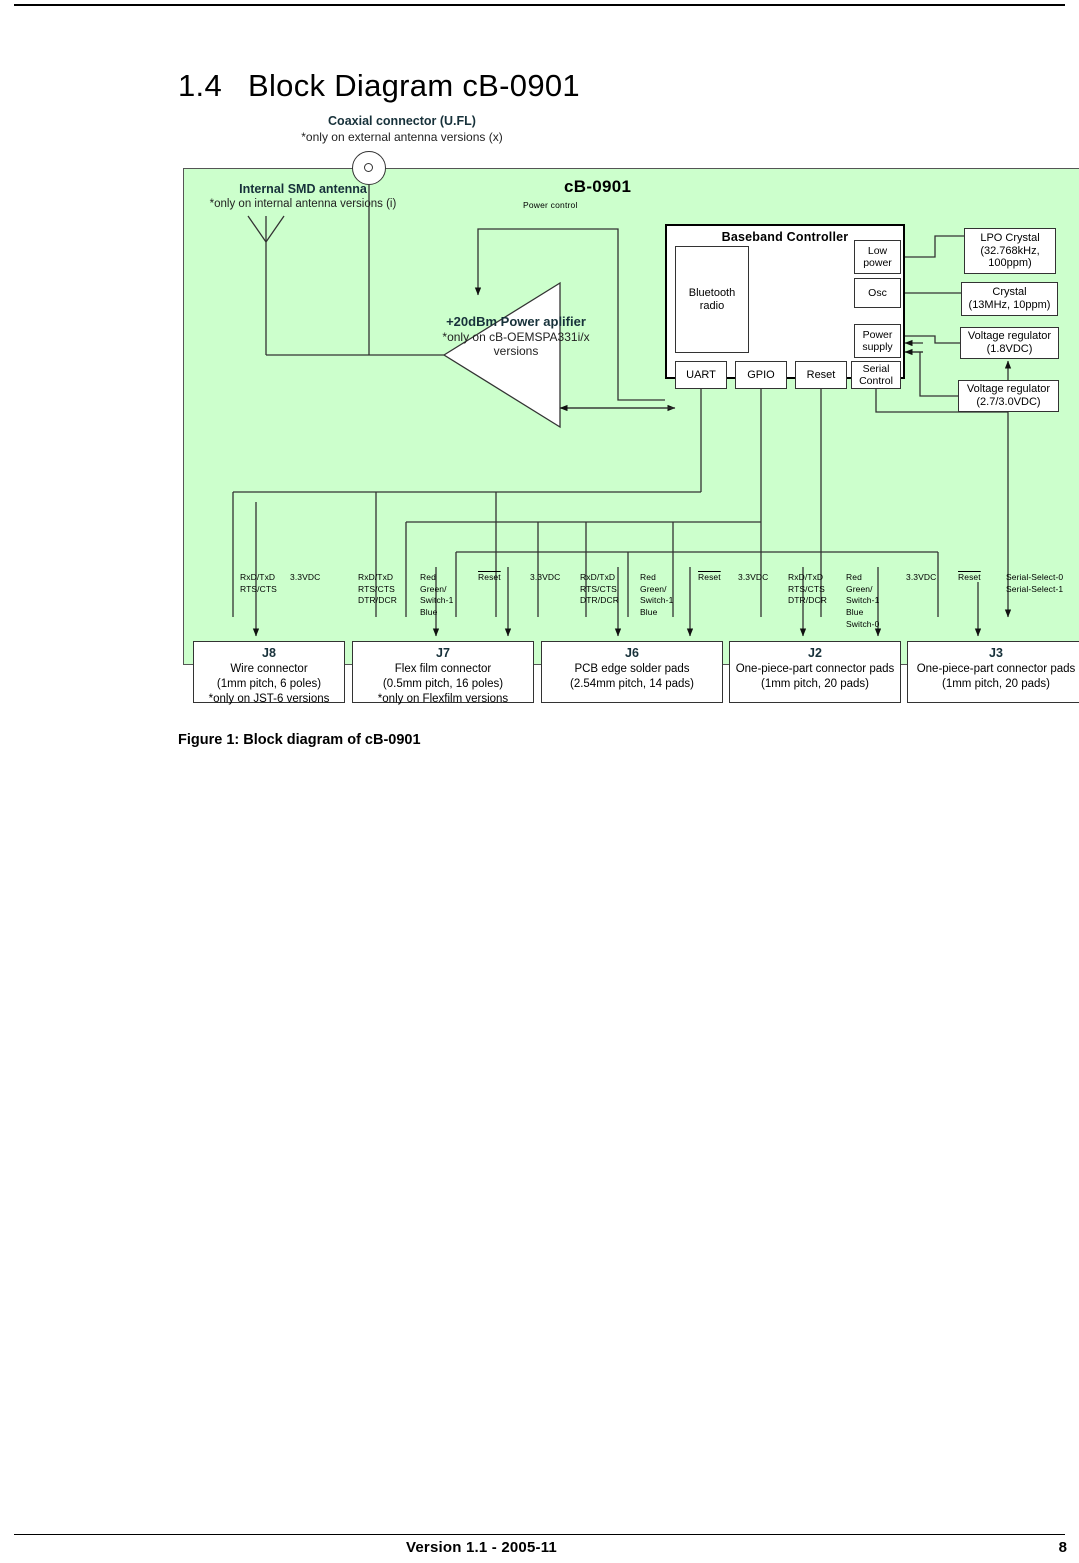 This screenshot has height=1563, width=1079. What do you see at coordinates (258, 583) in the screenshot?
I see `signal-label-0: RxD/TxD RTS/CTS` at bounding box center [258, 583].